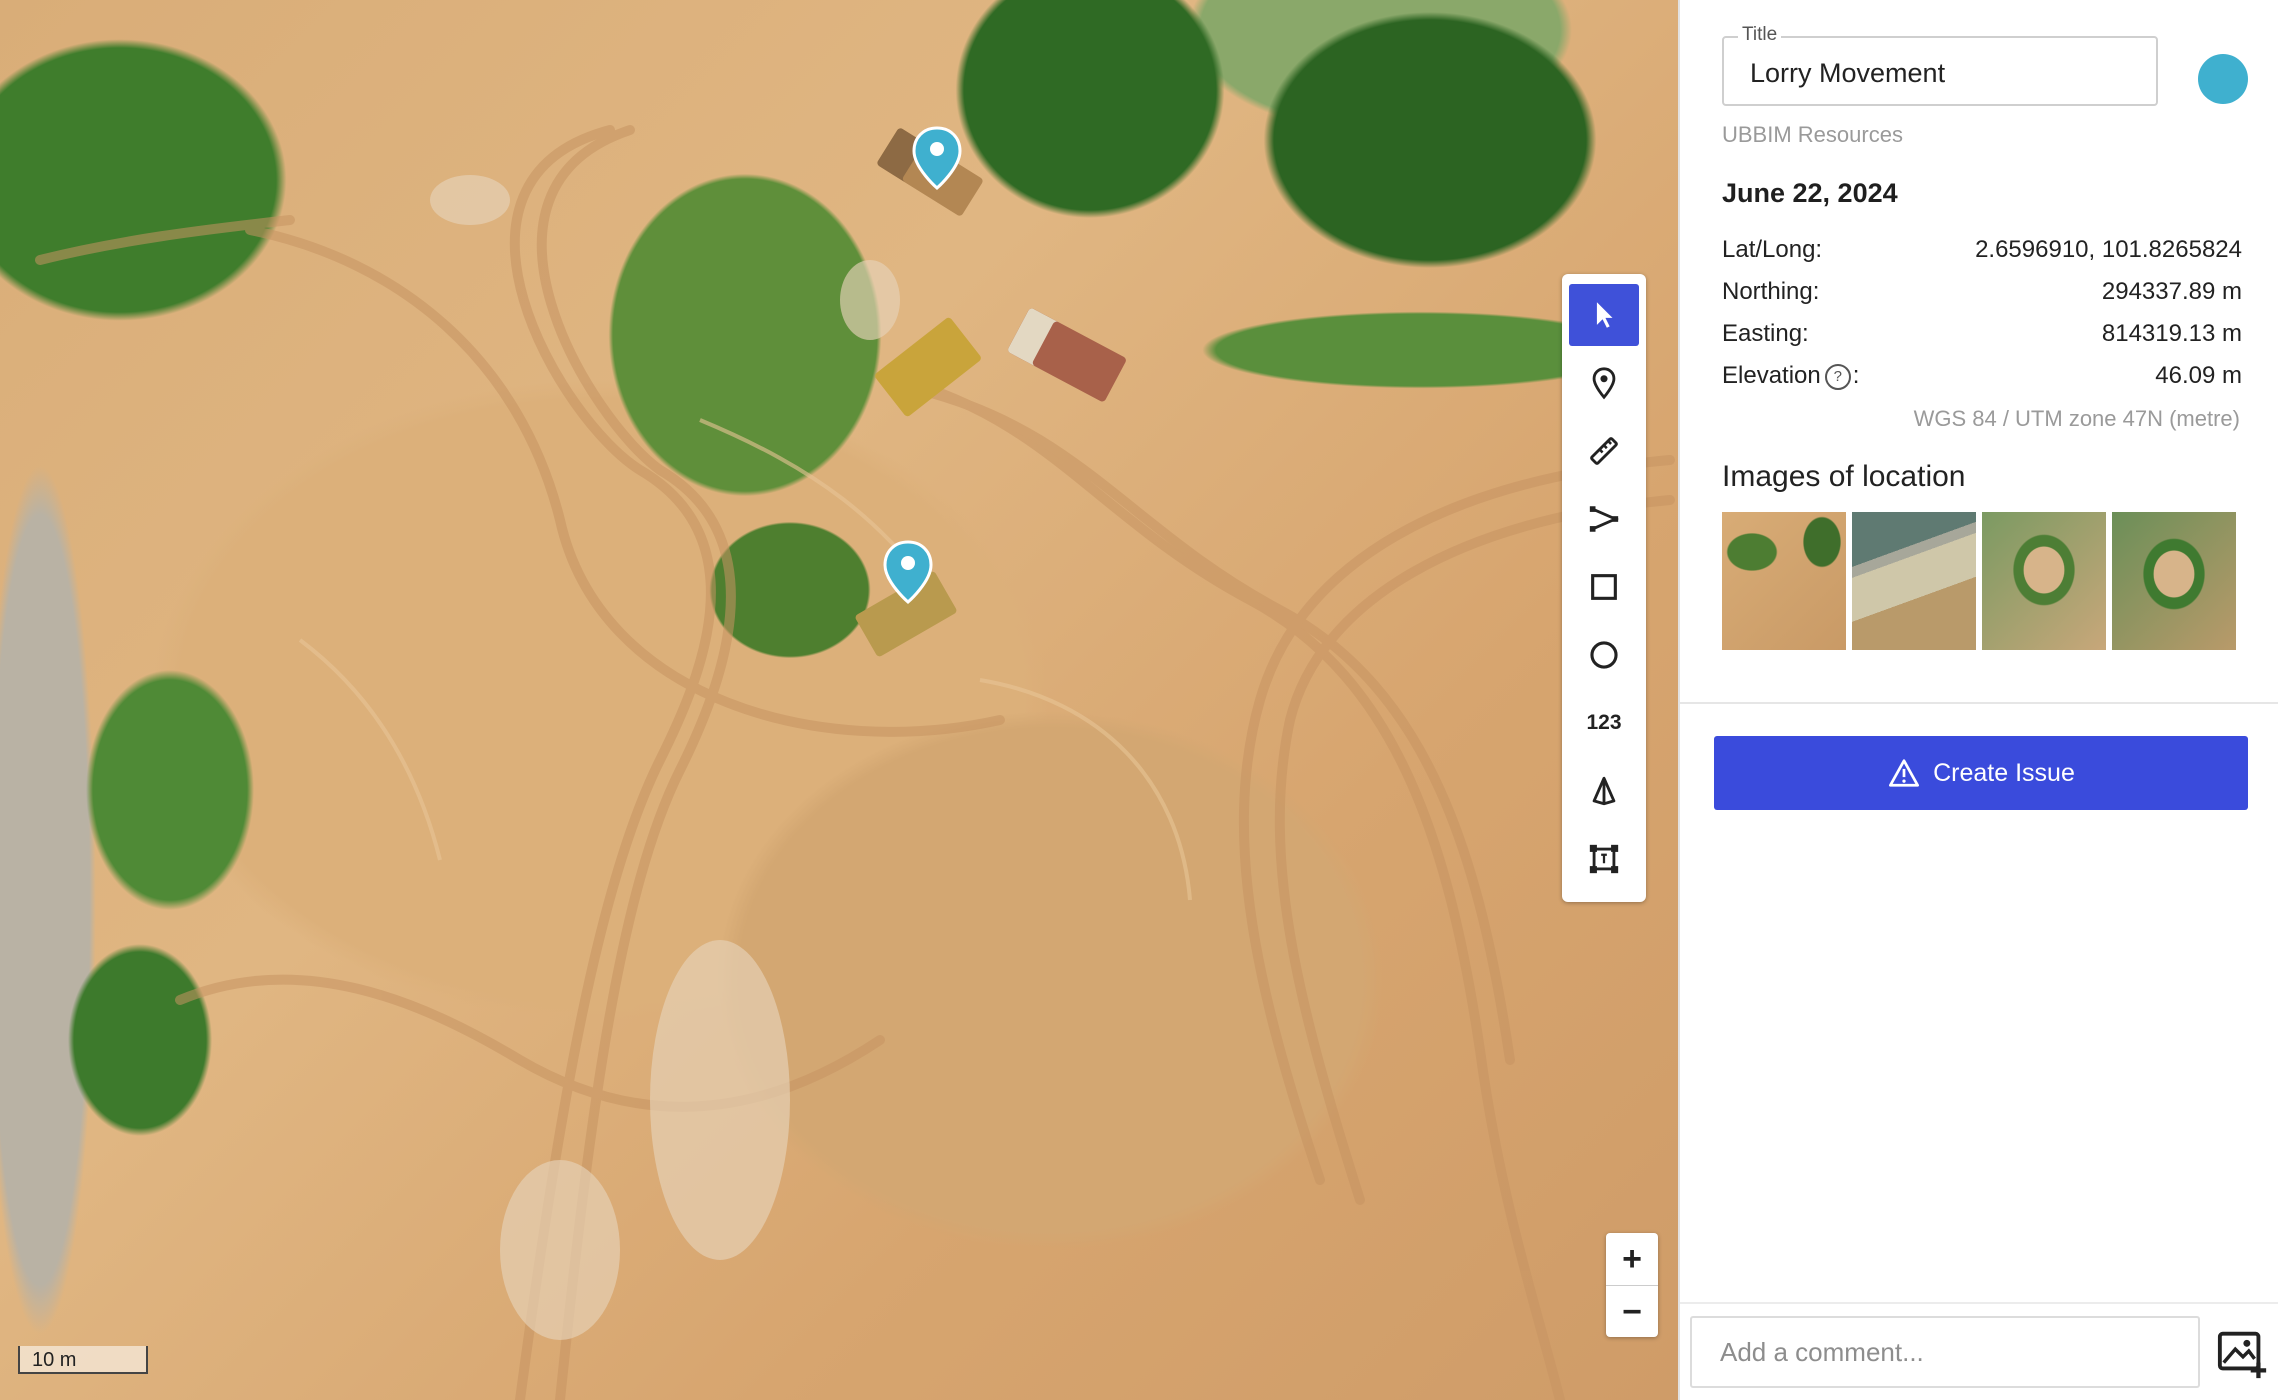  Describe the element at coordinates (1632, 1259) in the screenshot. I see `zoom-in-button: +` at that location.